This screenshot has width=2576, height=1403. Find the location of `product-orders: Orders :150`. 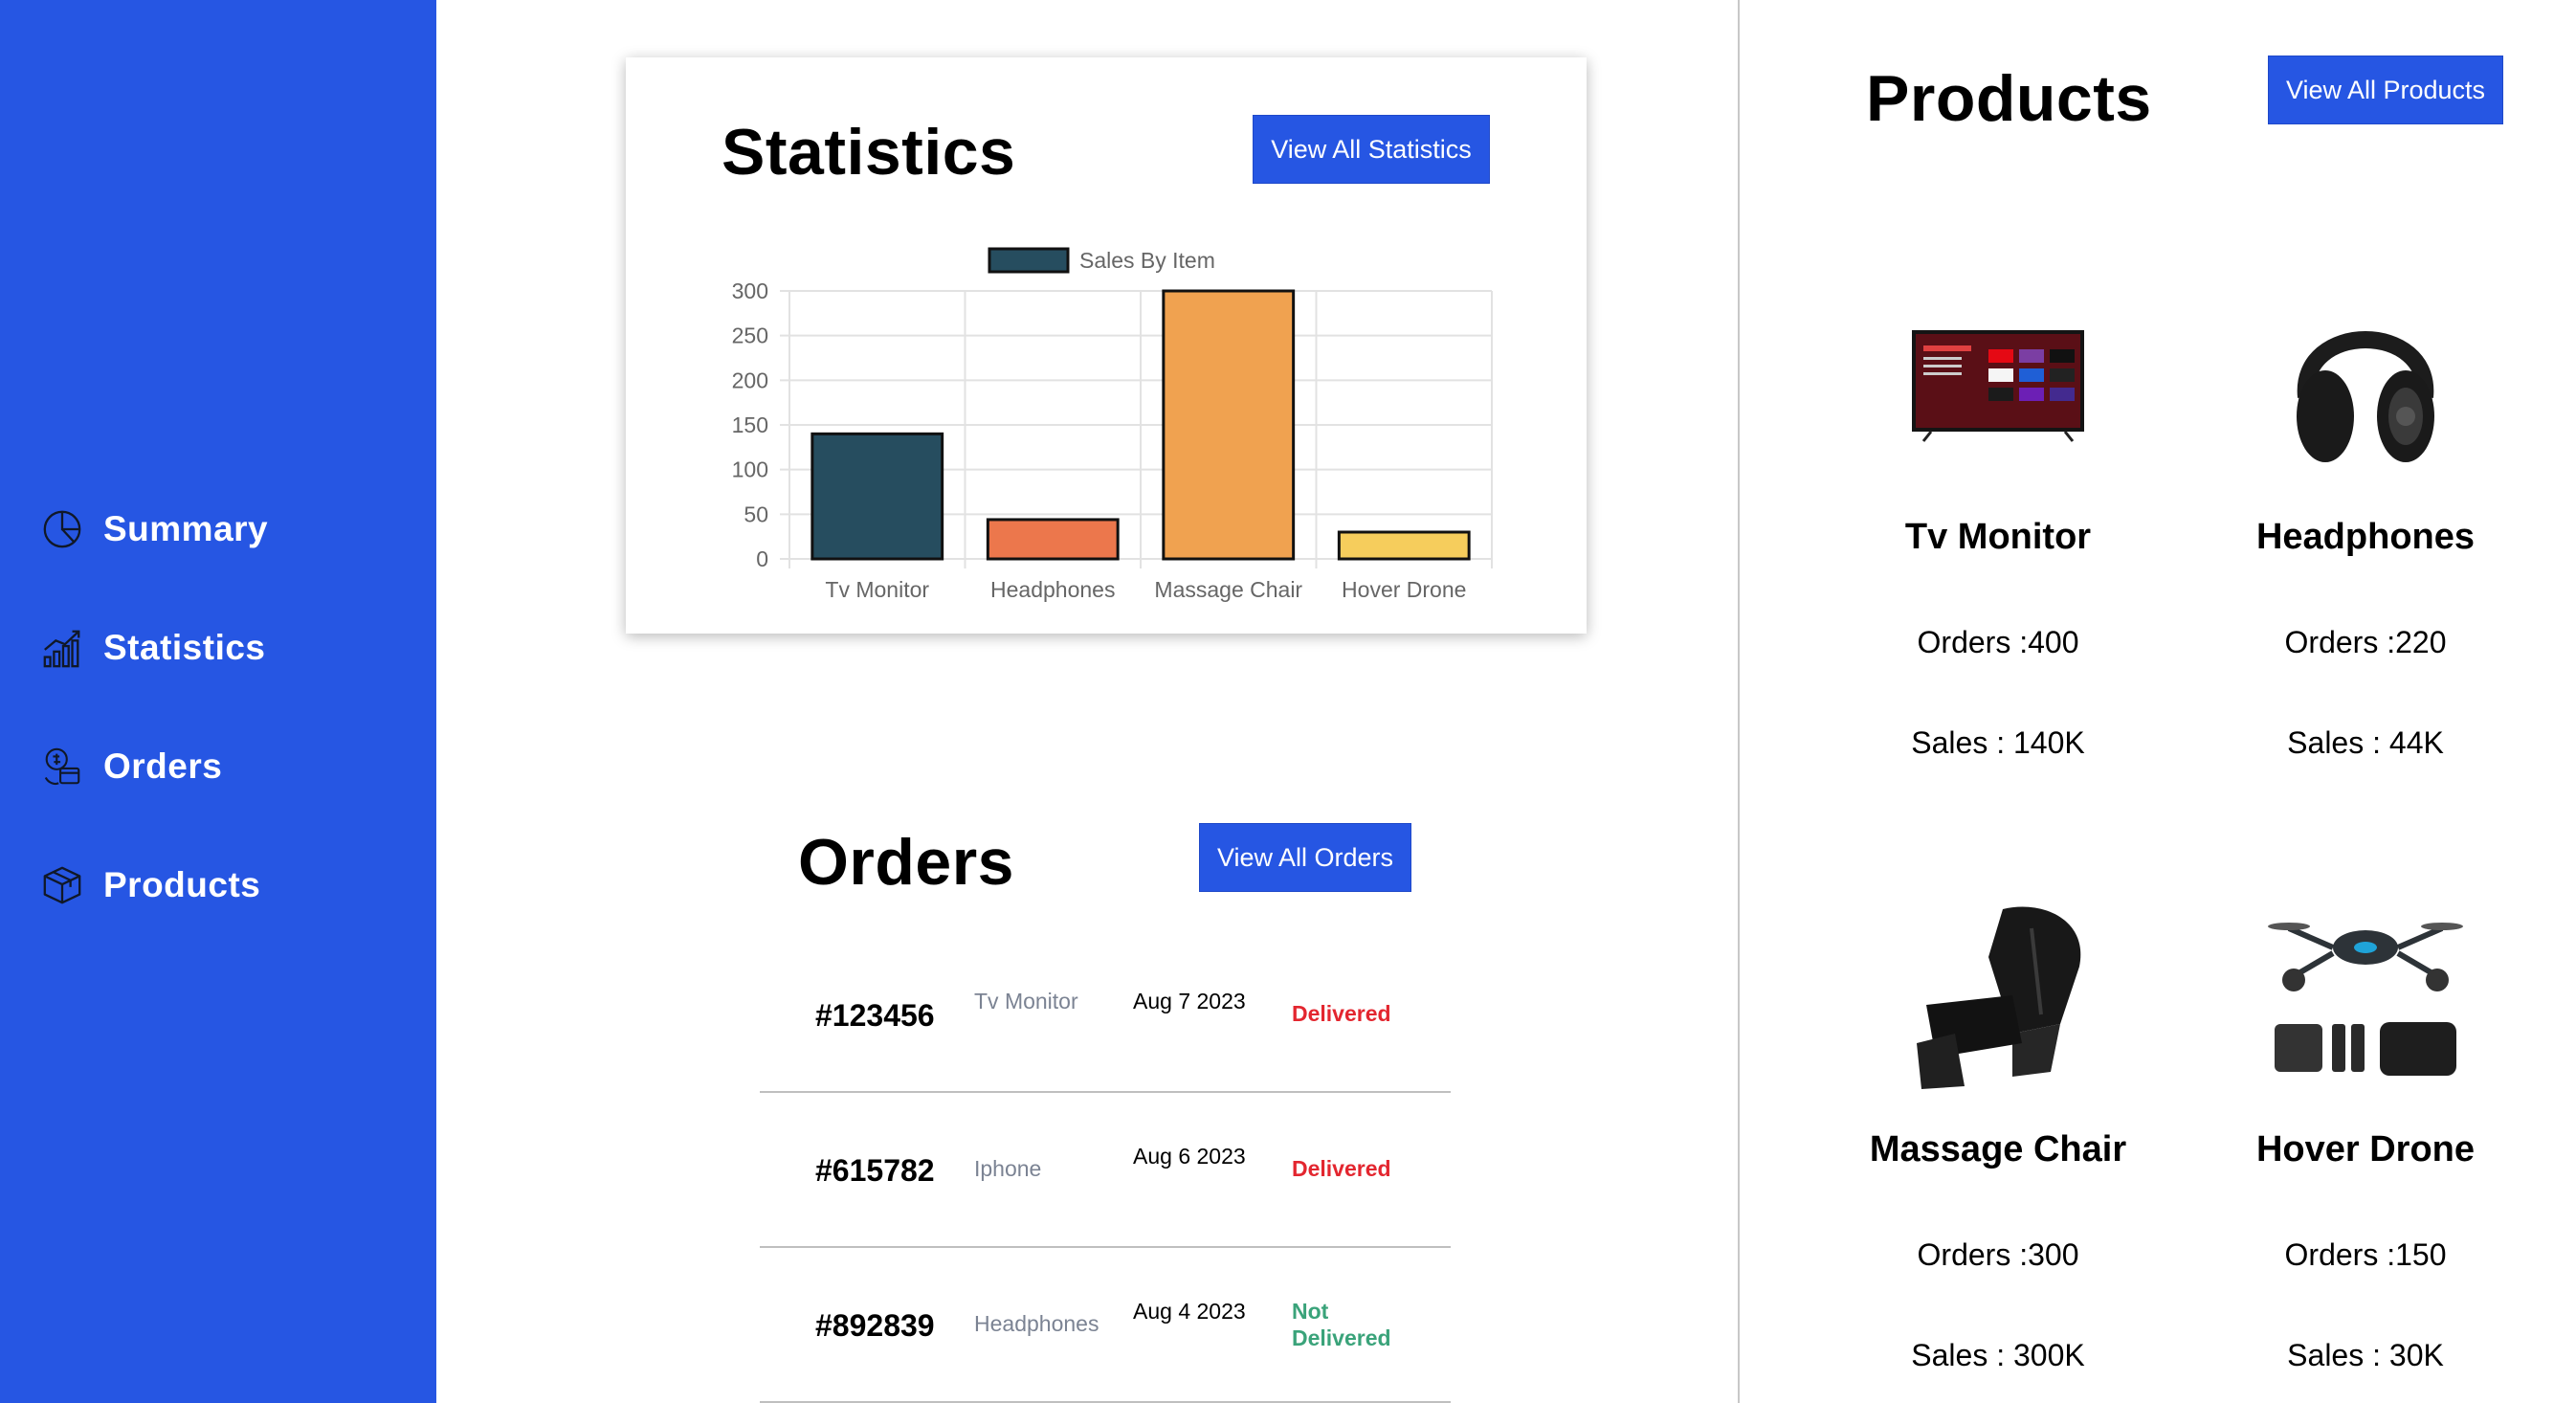

product-orders: Orders :150 is located at coordinates (2365, 1254).